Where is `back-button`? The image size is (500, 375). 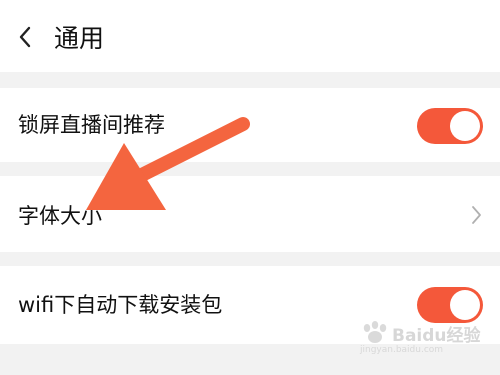 back-button is located at coordinates (25, 37).